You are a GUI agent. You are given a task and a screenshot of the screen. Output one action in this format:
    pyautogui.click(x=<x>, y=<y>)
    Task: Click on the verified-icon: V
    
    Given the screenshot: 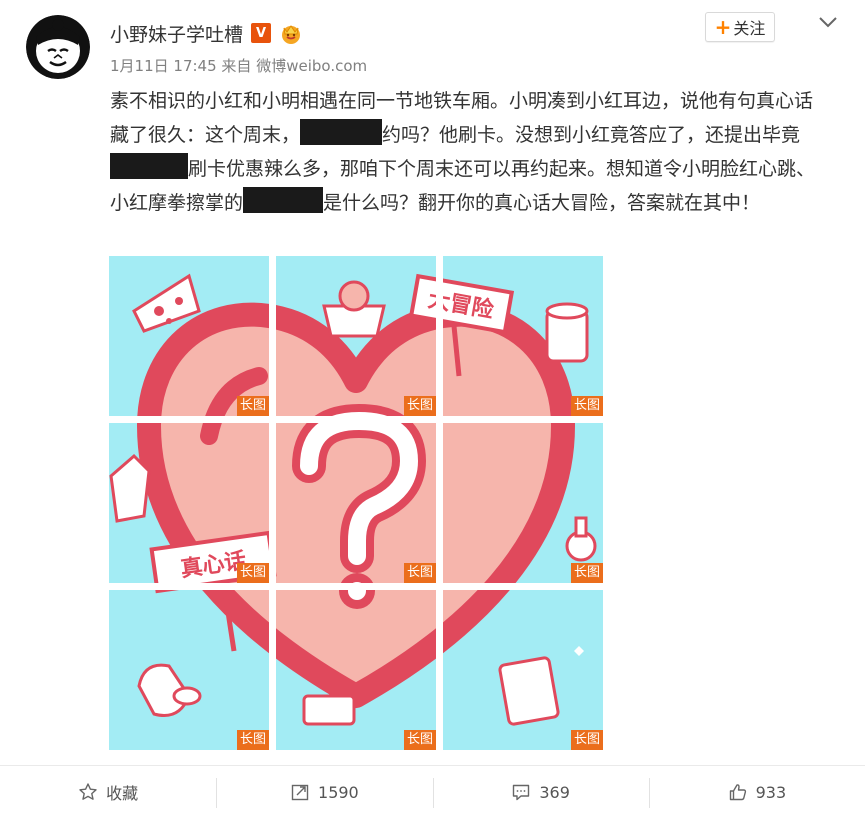 What is the action you would take?
    pyautogui.click(x=261, y=33)
    